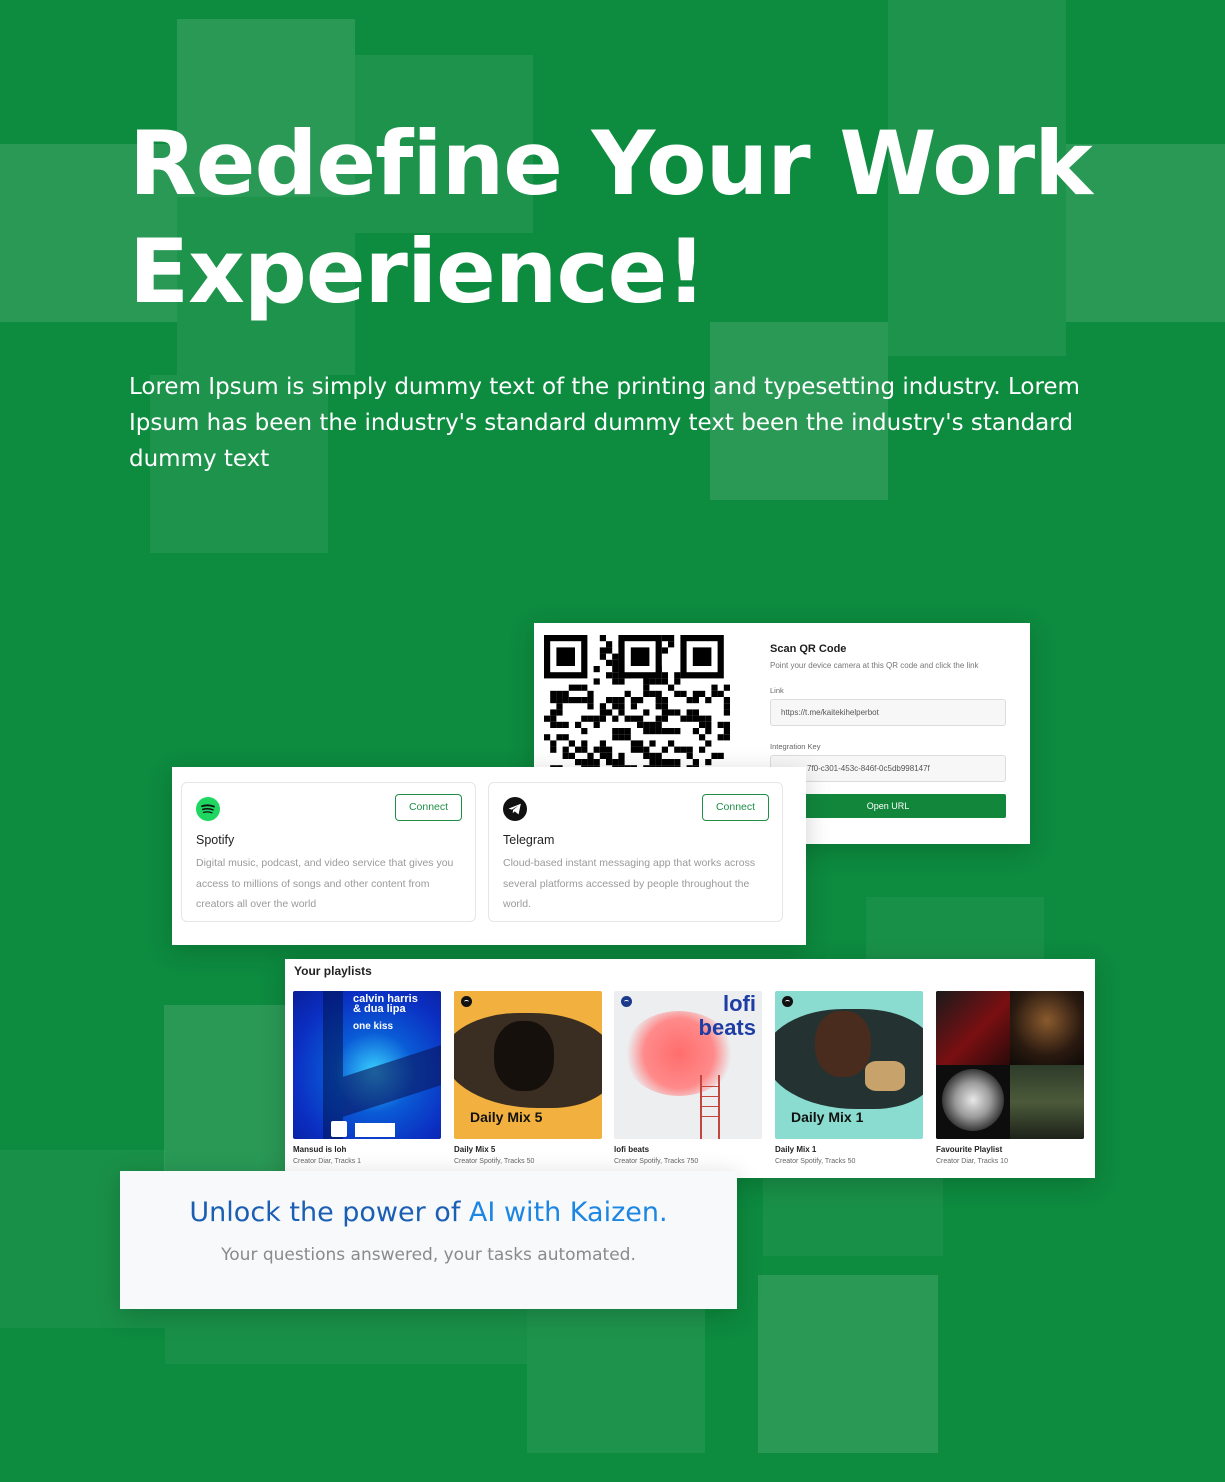 This screenshot has height=1482, width=1225. What do you see at coordinates (327, 1161) in the screenshot?
I see `playlist-meta: Creator Diar, Tracks 1` at bounding box center [327, 1161].